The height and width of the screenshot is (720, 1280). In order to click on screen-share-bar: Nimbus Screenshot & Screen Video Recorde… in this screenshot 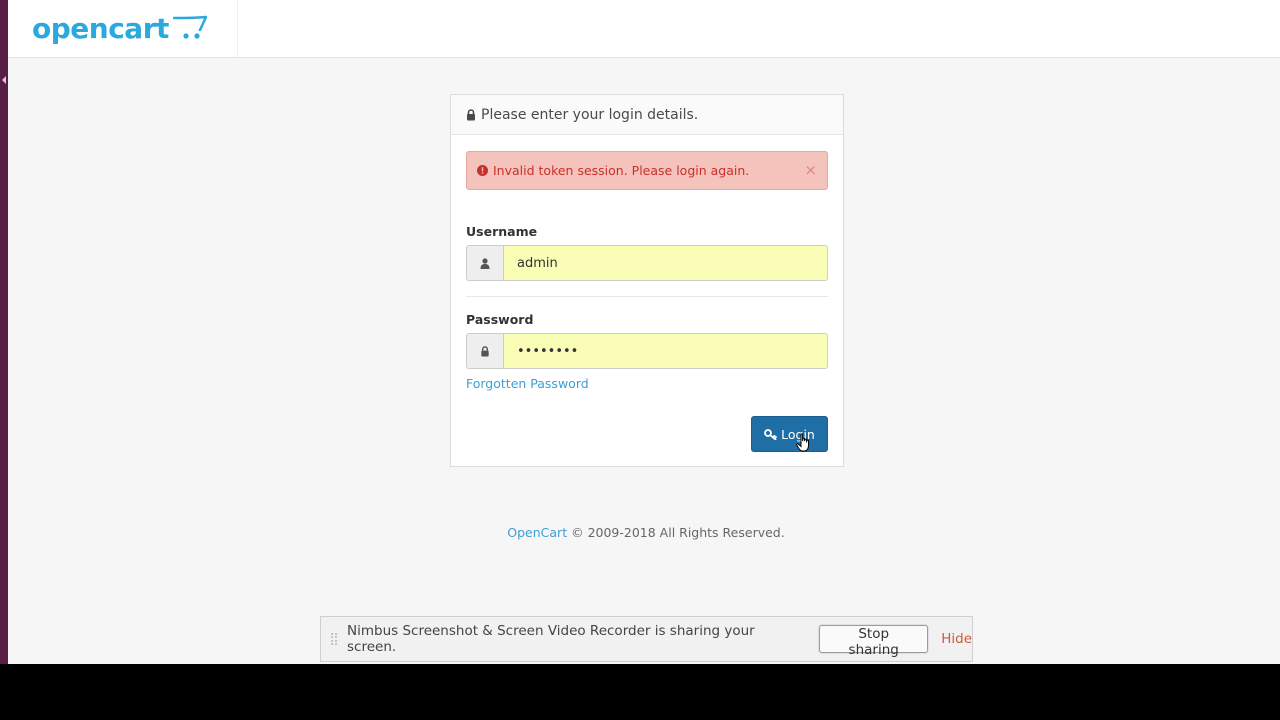, I will do `click(646, 639)`.